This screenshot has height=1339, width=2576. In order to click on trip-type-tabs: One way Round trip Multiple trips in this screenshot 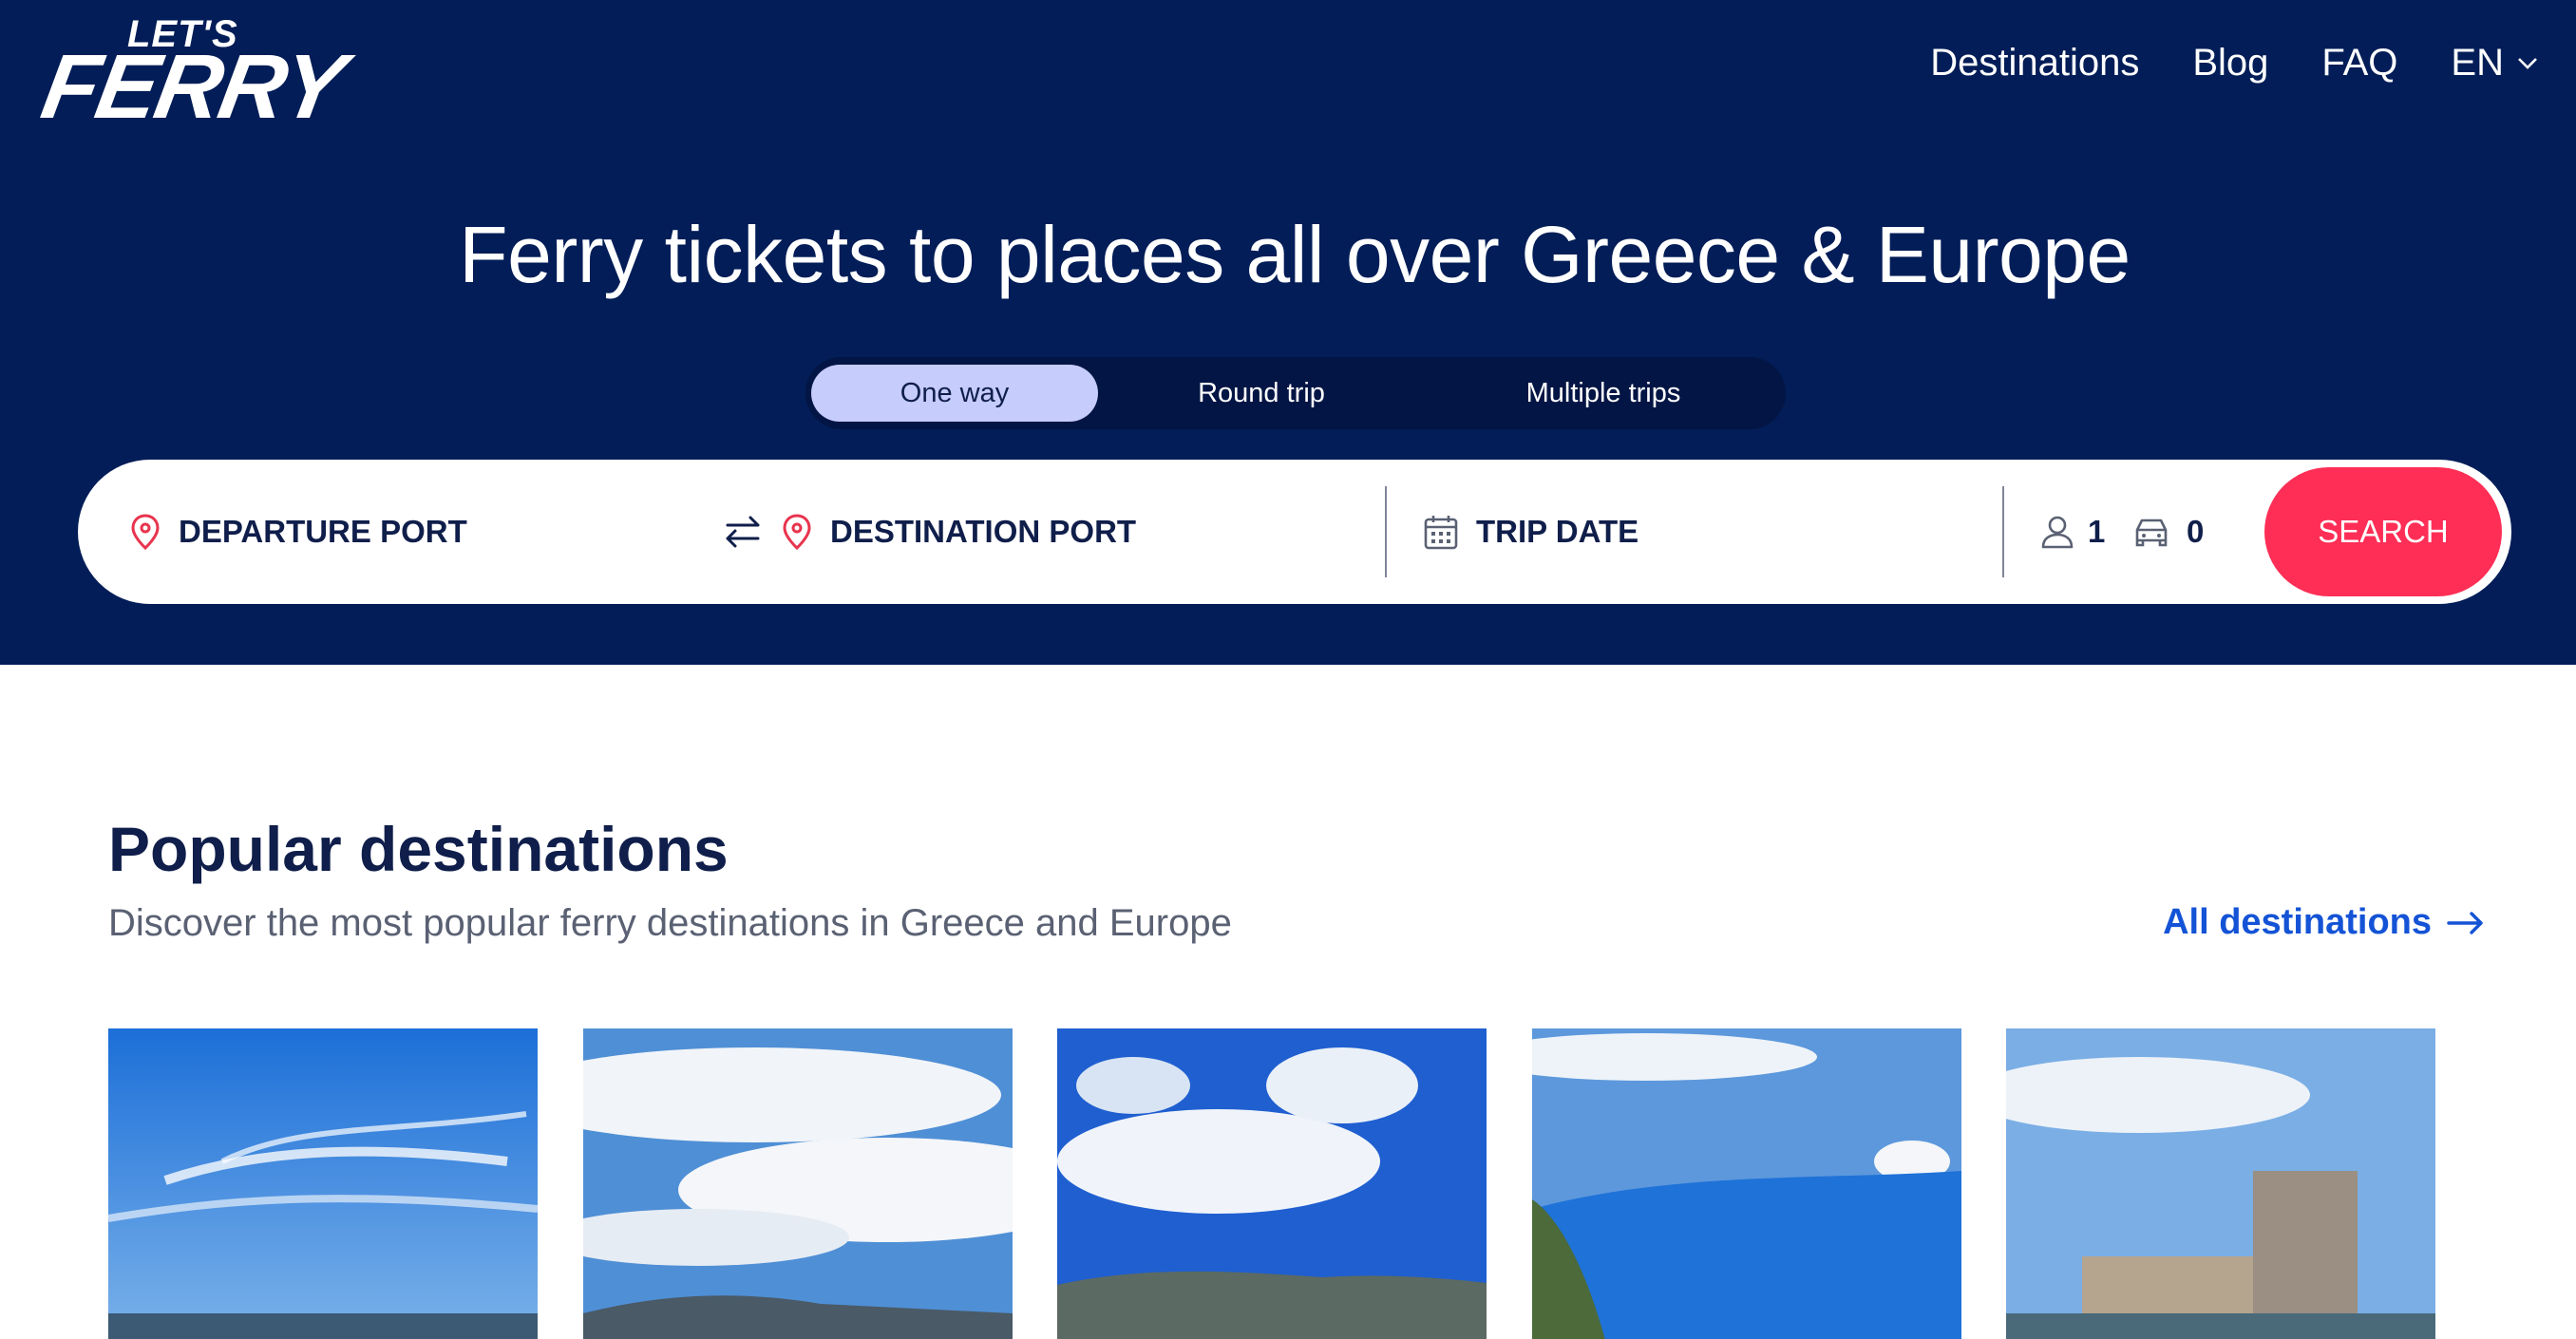, I will do `click(1295, 393)`.